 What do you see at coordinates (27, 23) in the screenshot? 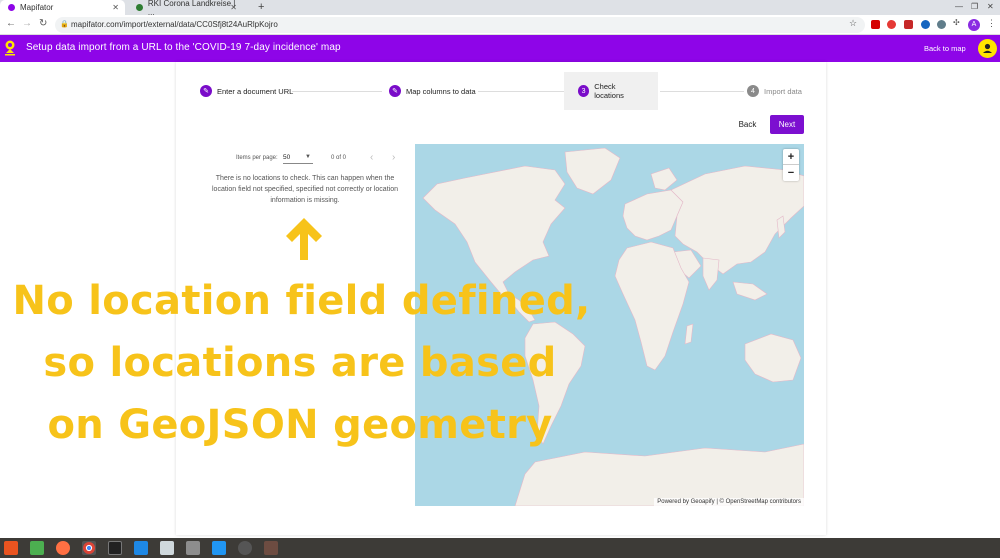
I see `forward-arrow-icon: →` at bounding box center [27, 23].